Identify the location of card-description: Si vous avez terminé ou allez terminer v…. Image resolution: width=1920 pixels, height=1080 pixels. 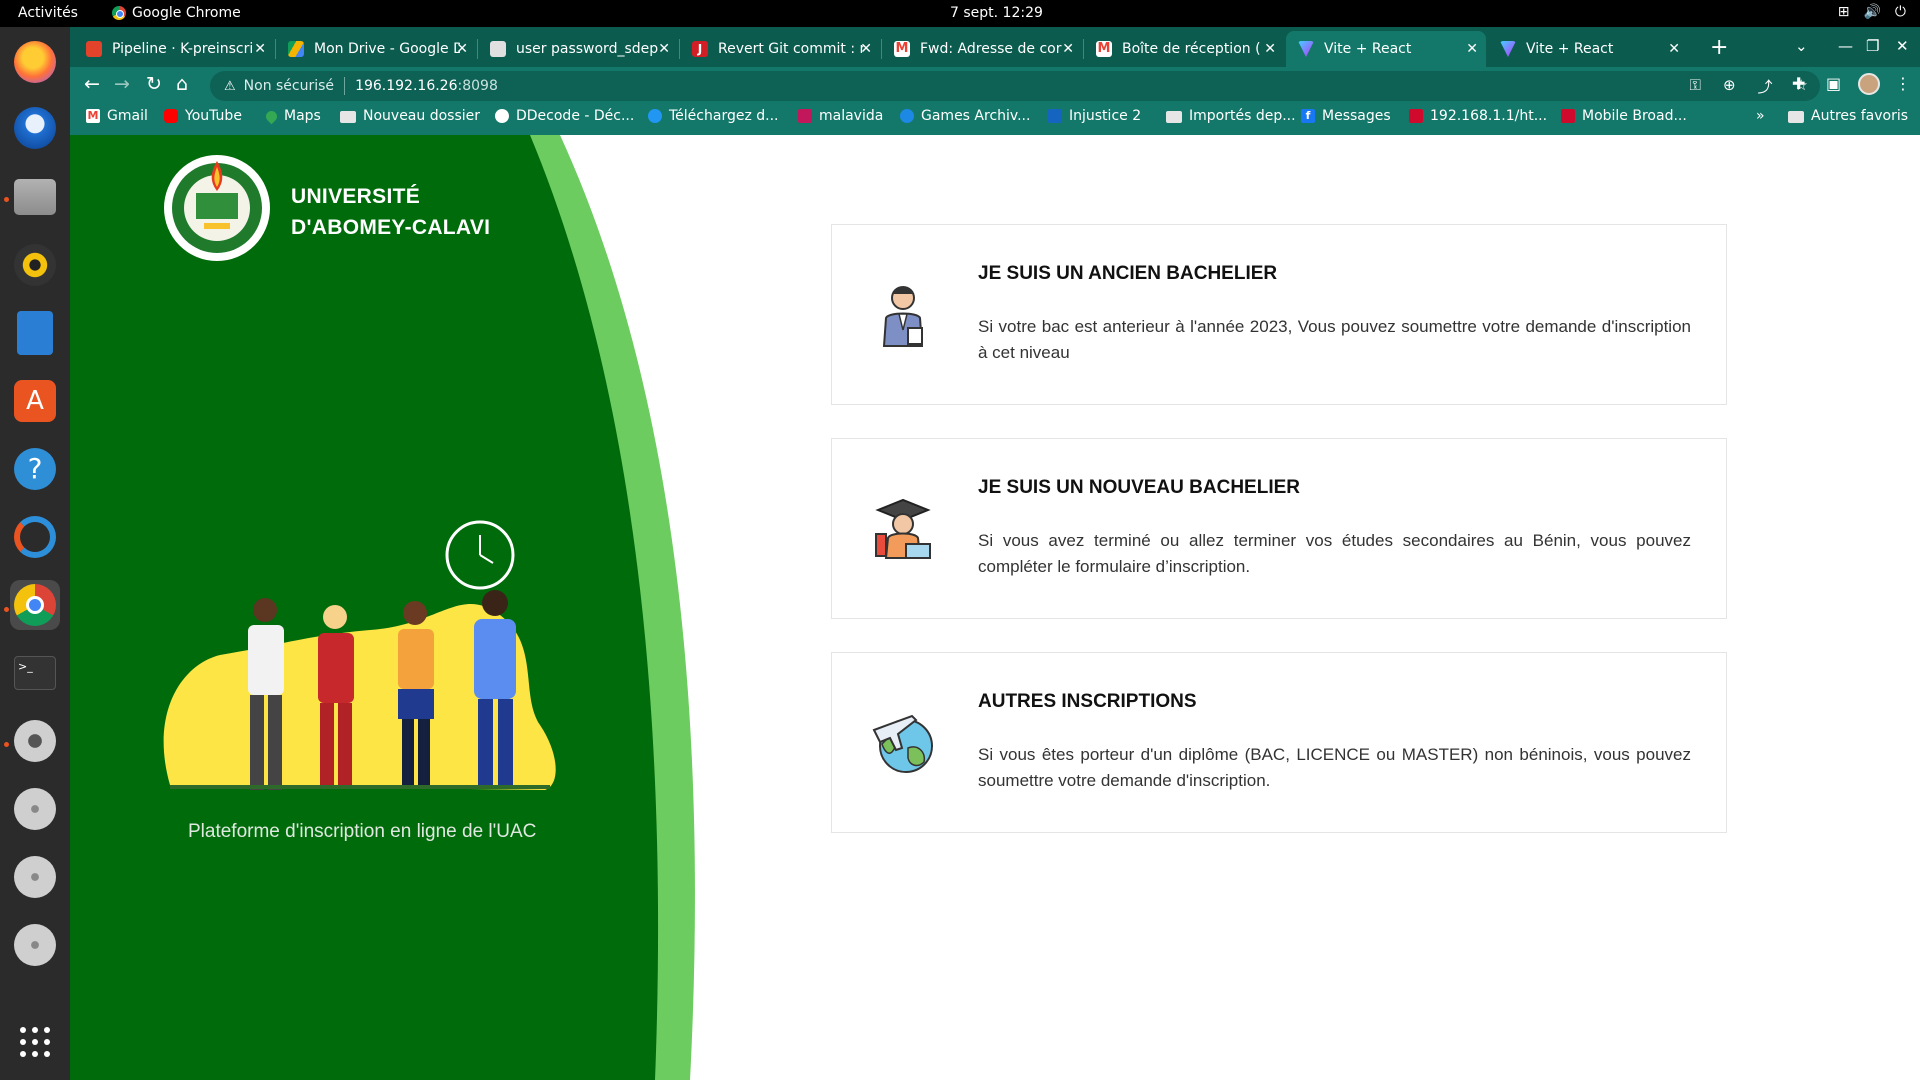
(1334, 553).